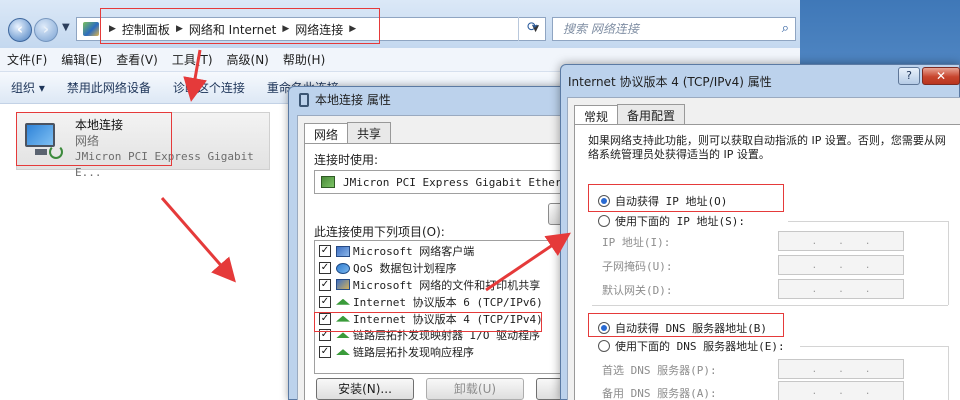  Describe the element at coordinates (686, 198) in the screenshot. I see `annotation-box-auto-ip` at that location.